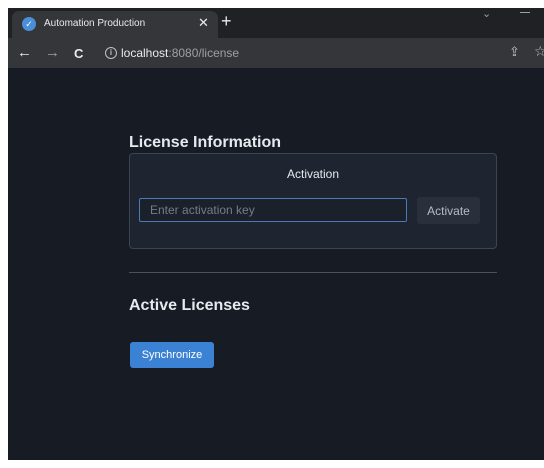 The width and height of the screenshot is (544, 468). I want to click on license-information-title: License Information, so click(205, 142).